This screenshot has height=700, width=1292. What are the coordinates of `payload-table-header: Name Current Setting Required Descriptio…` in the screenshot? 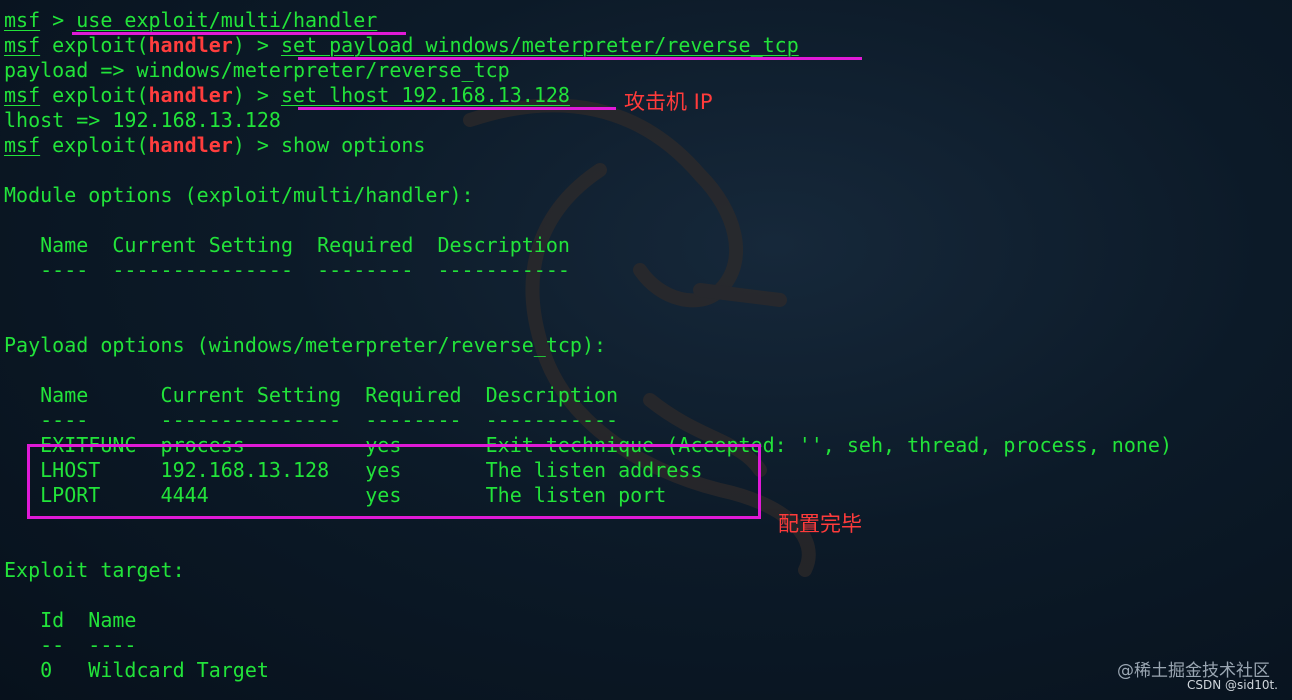 It's located at (311, 395).